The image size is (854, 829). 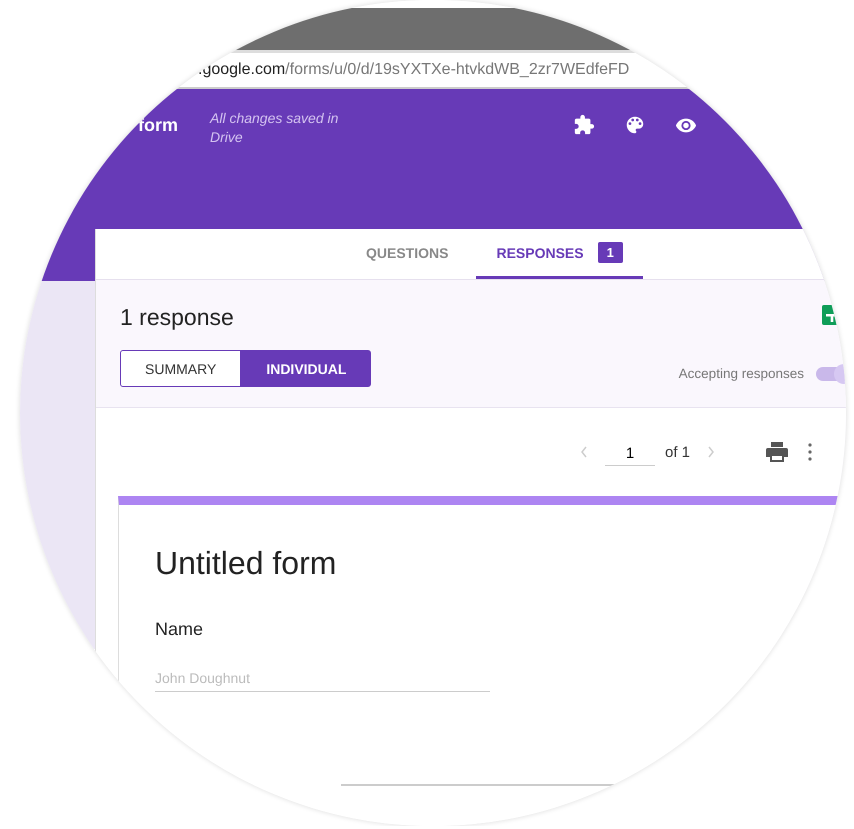 I want to click on view-toggle-button: INDIVIDUAL, so click(x=306, y=368).